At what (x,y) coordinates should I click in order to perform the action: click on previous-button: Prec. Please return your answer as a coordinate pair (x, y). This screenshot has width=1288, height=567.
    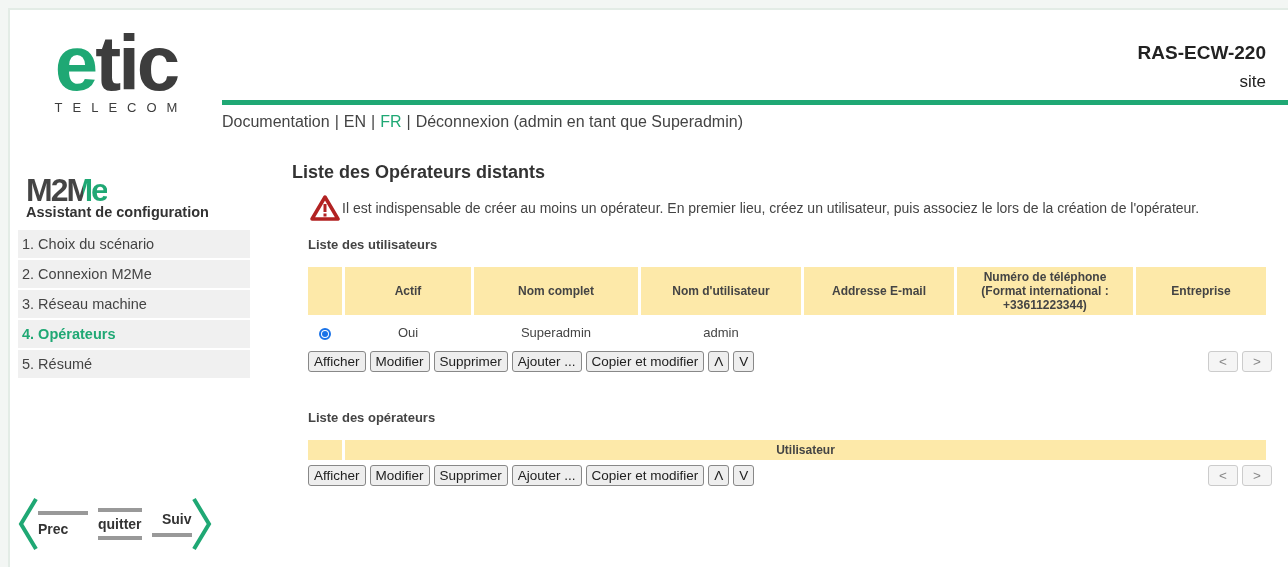
    Looking at the image, I should click on (63, 524).